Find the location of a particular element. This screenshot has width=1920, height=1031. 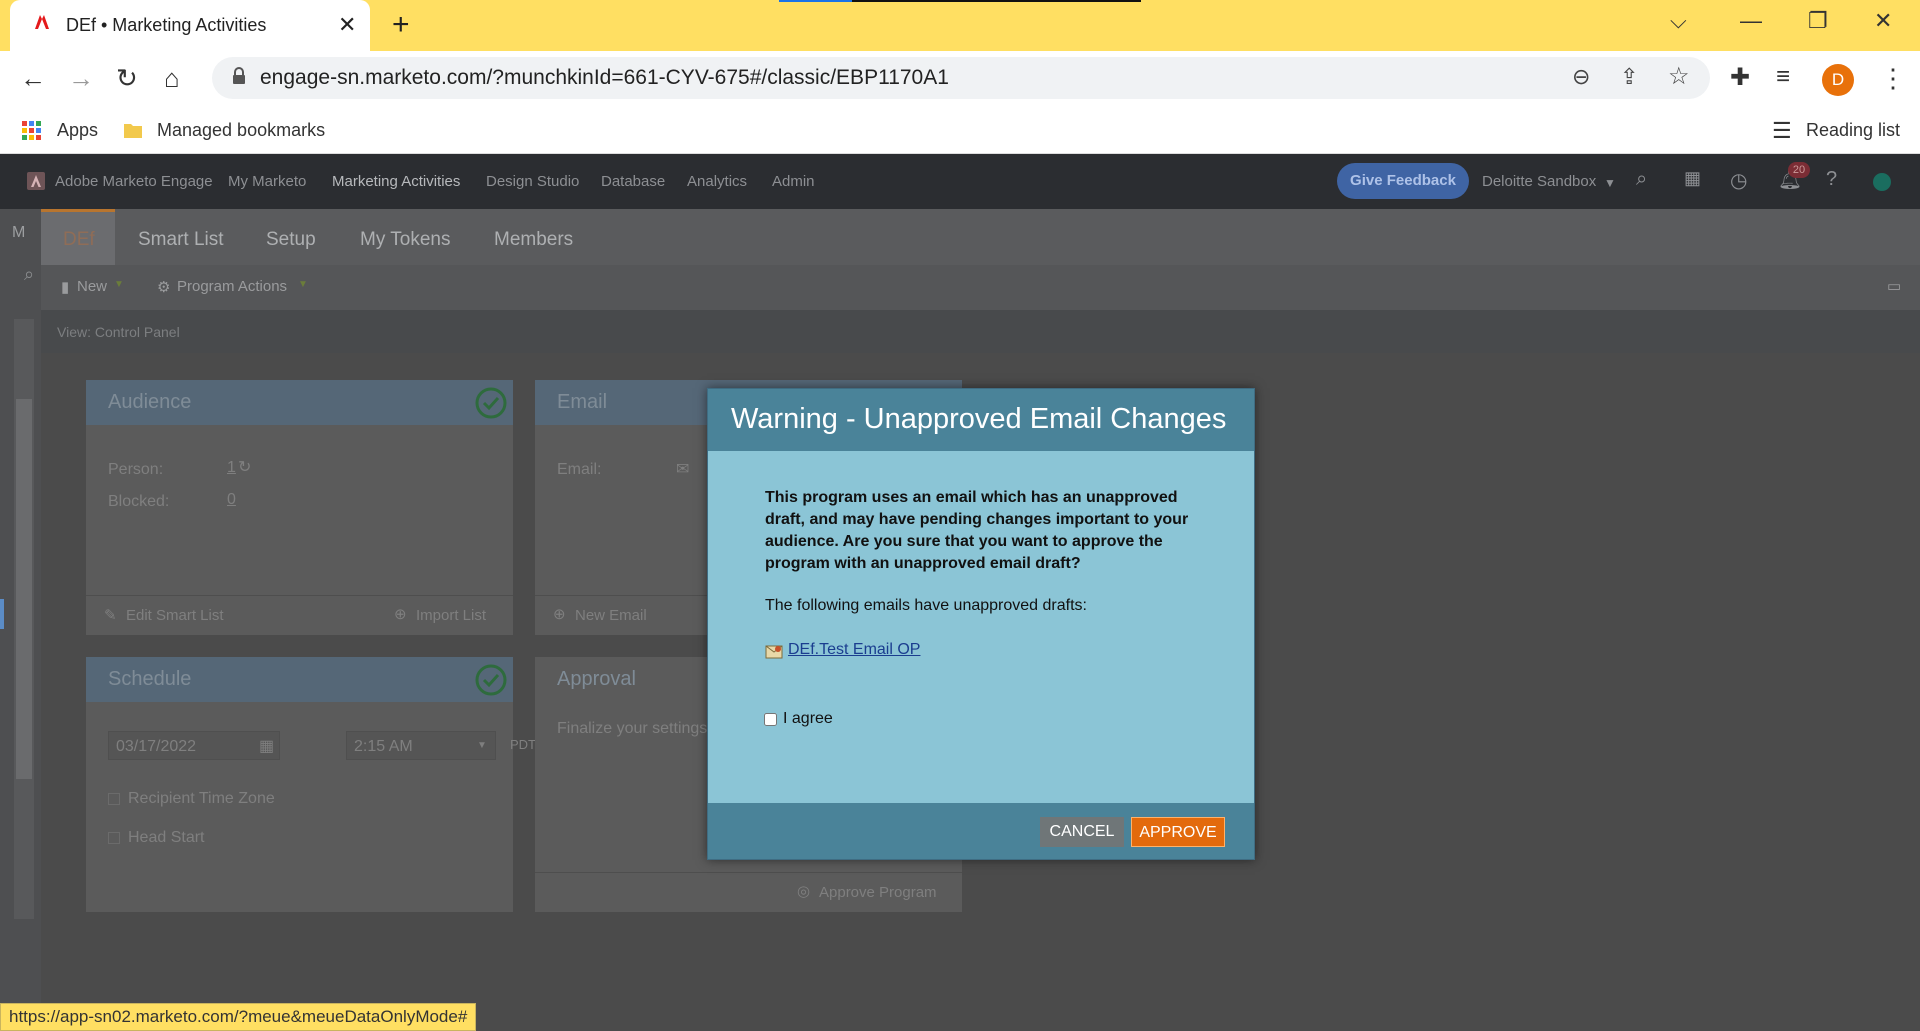

reading-list: Reading list is located at coordinates (1853, 130).